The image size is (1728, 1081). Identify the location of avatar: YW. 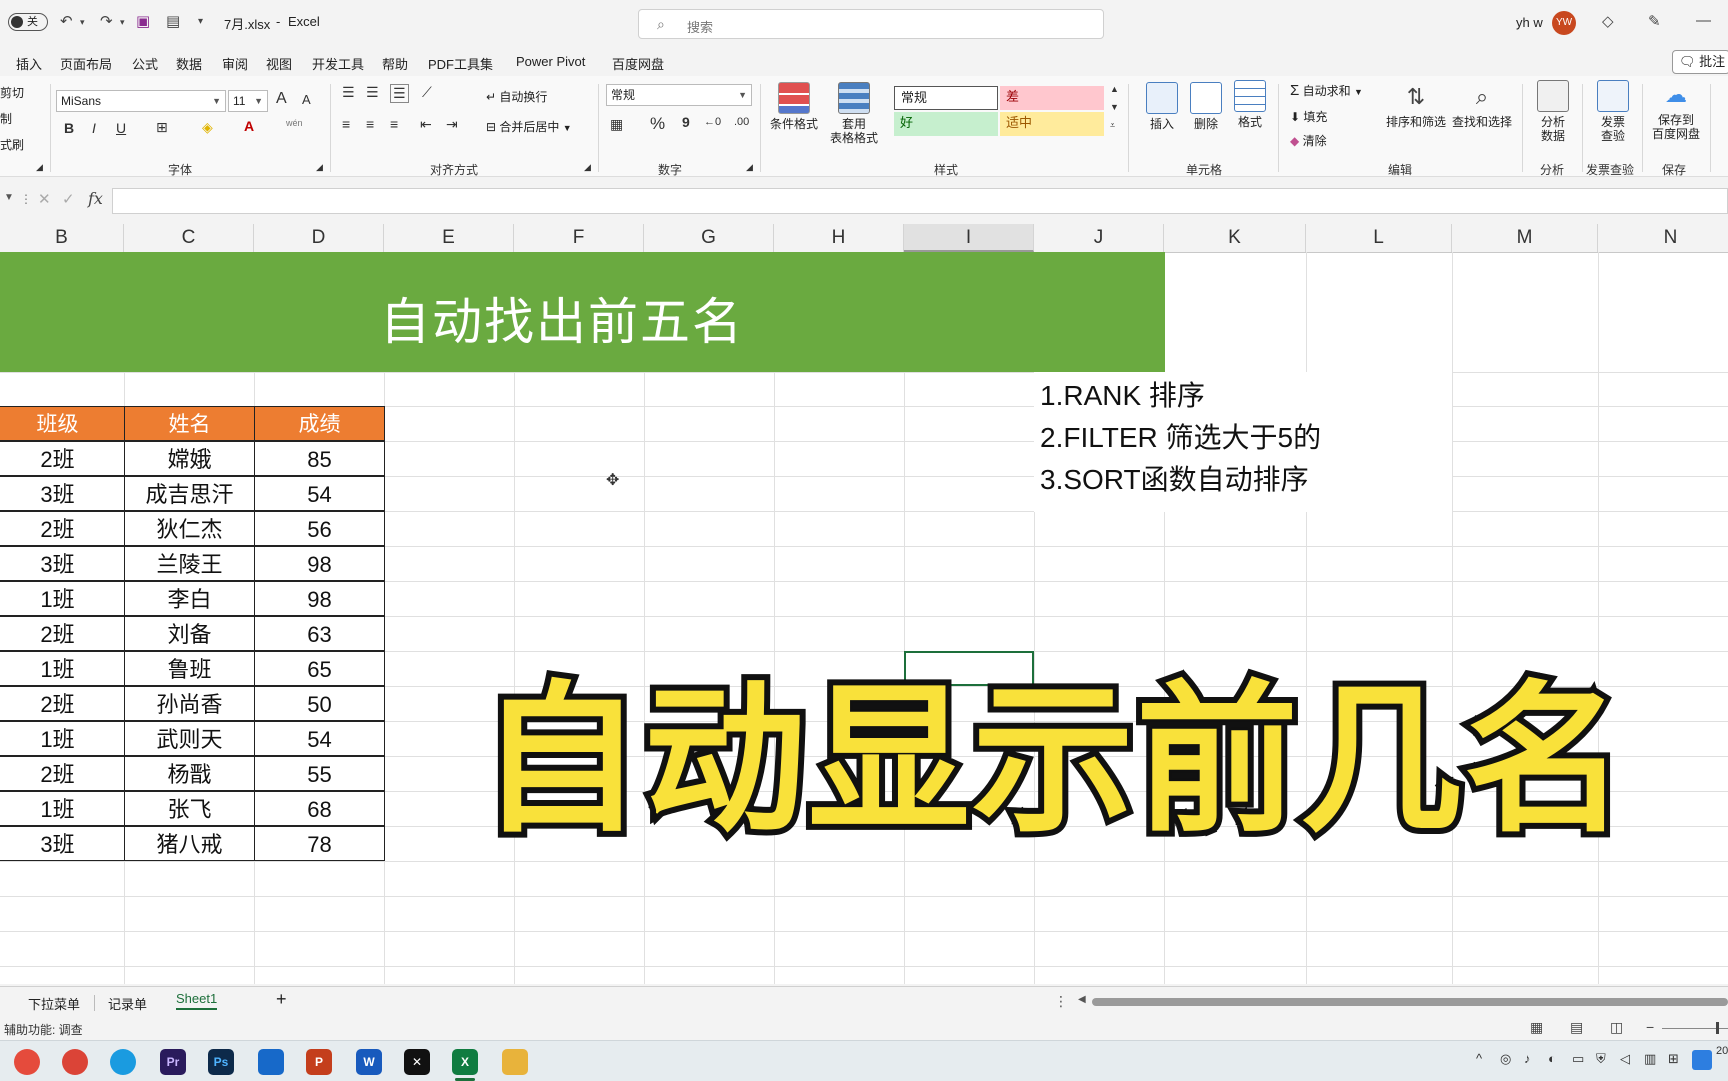
(1564, 23).